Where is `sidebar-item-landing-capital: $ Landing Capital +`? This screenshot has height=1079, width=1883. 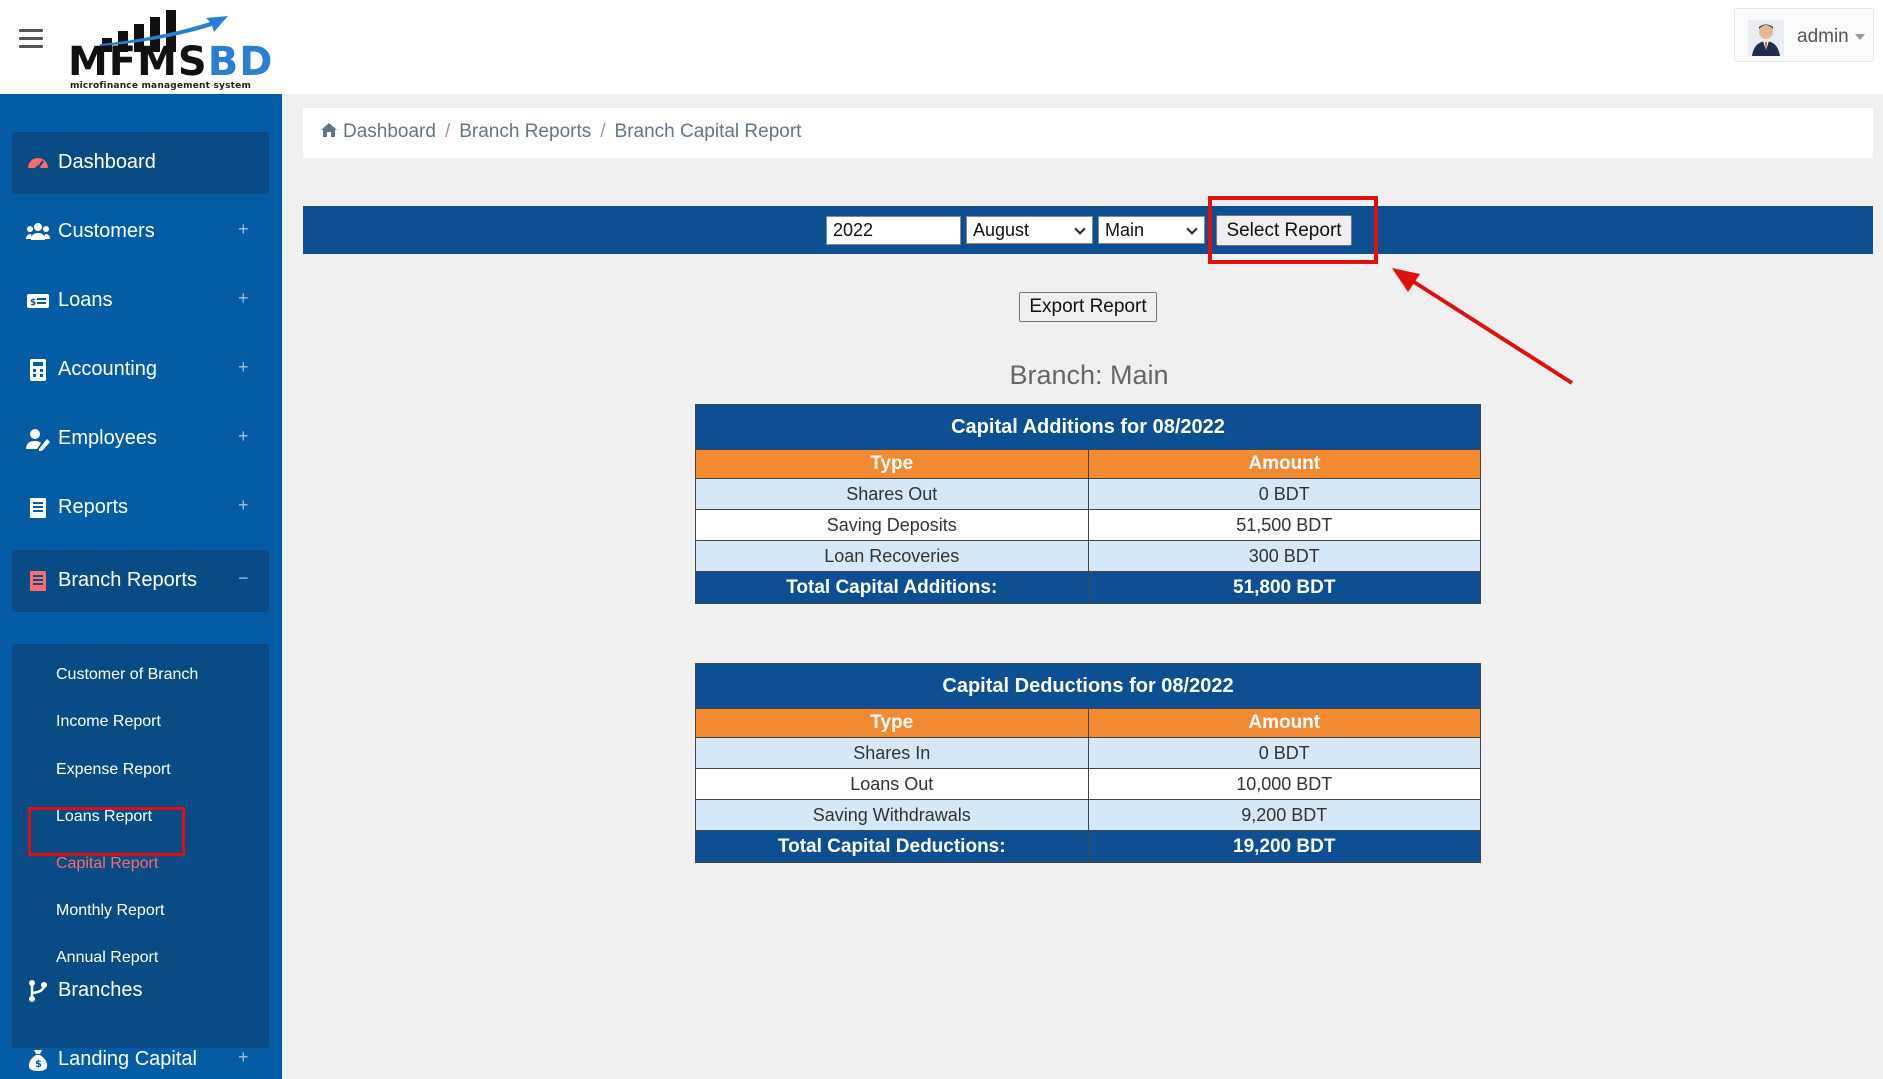
sidebar-item-landing-capital: $ Landing Capital + is located at coordinates (140, 1054).